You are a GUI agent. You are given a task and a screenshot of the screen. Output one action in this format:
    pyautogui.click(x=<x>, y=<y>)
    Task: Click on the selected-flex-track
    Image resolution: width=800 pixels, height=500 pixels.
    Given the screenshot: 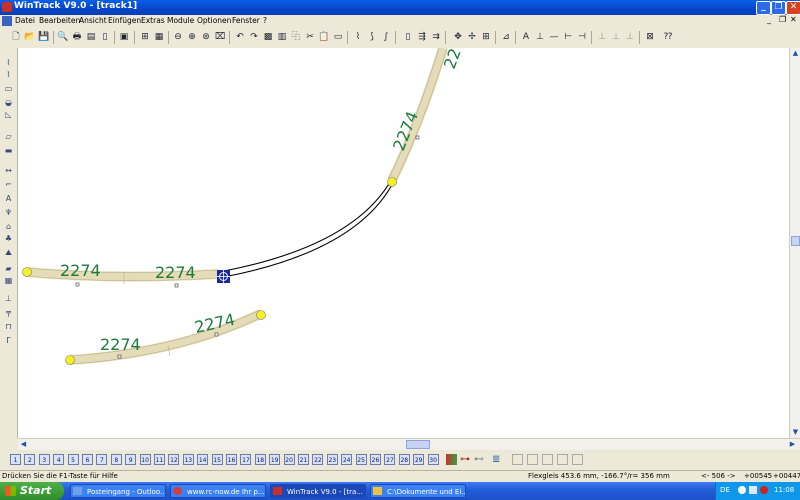 What is the action you would take?
    pyautogui.click(x=309, y=223)
    